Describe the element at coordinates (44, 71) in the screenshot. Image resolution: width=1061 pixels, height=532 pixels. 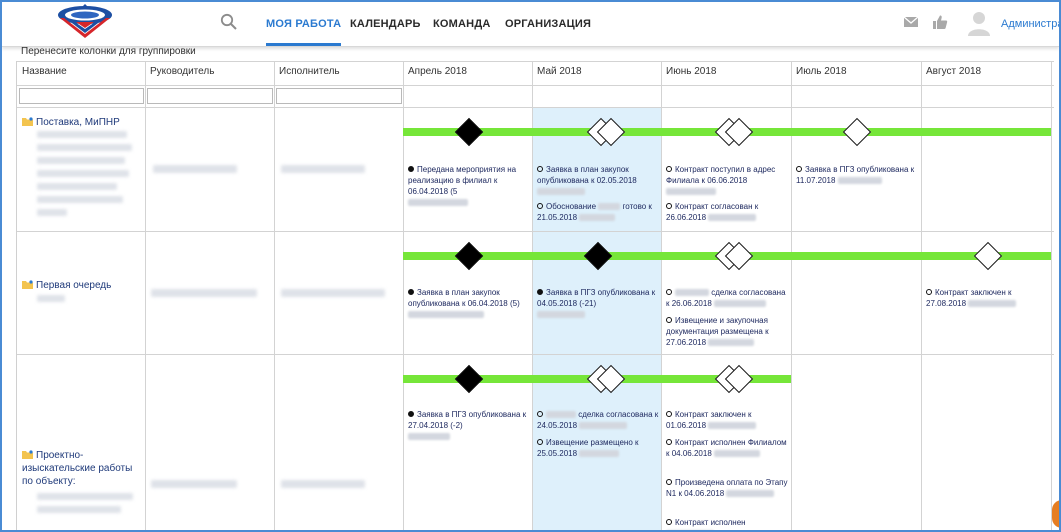
I see `column-header-name: Название` at that location.